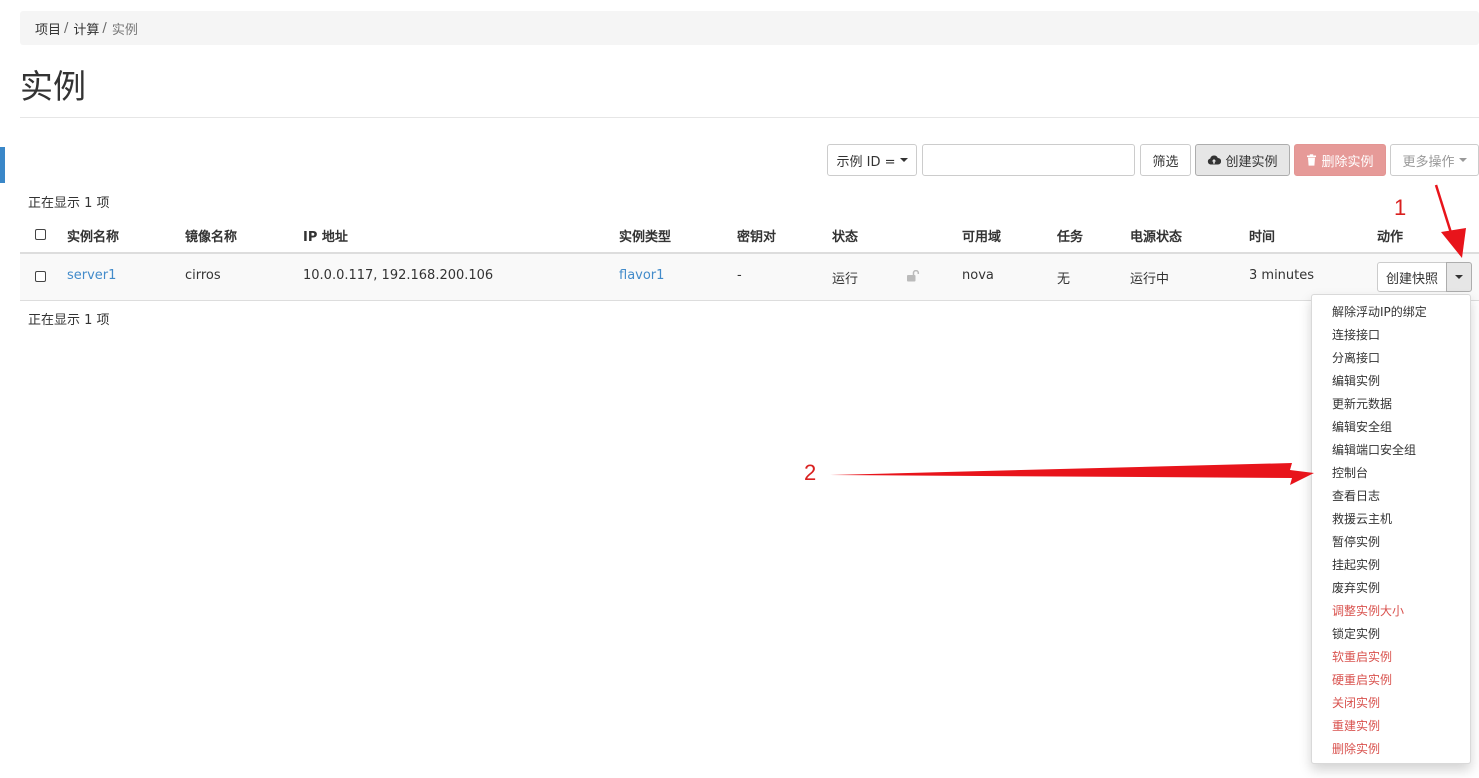 This screenshot has width=1479, height=778. I want to click on column-header-image: 镜像名称, so click(211, 235).